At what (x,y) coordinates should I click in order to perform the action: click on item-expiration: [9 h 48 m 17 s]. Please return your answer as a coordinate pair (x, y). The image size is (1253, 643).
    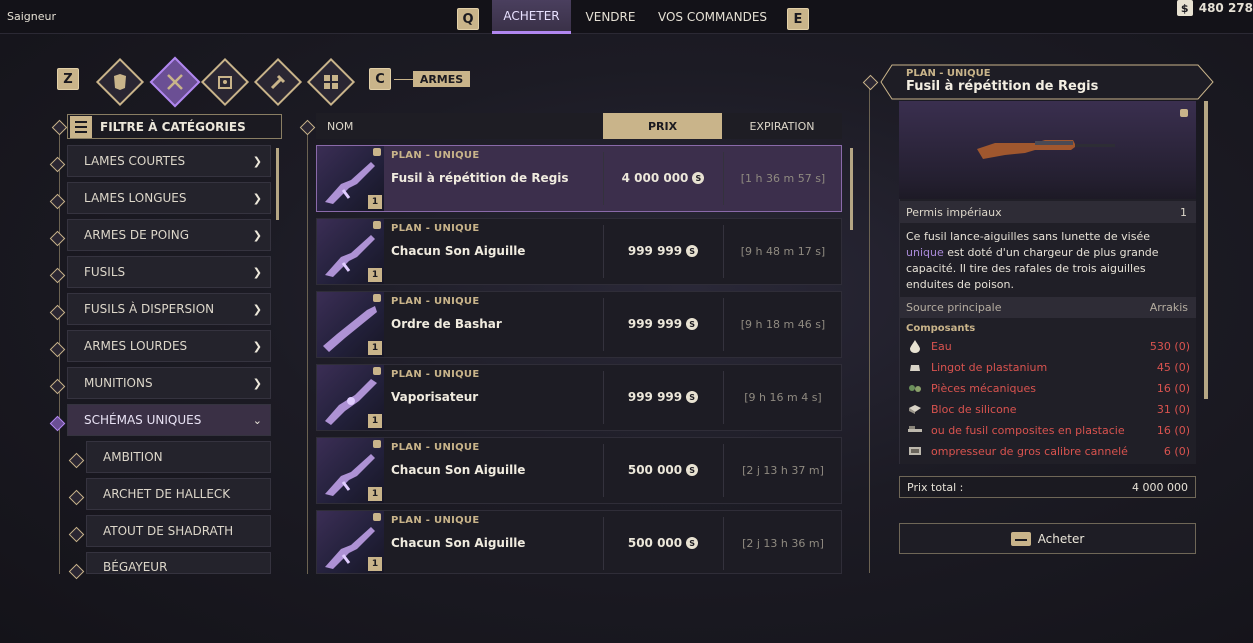
    Looking at the image, I should click on (783, 251).